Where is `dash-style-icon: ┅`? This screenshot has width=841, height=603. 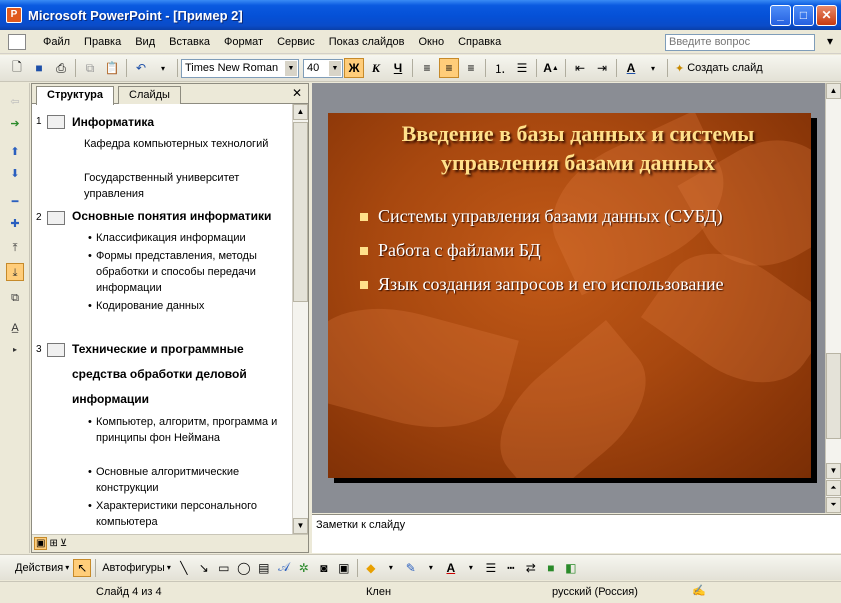
dash-style-icon: ┅ is located at coordinates (511, 568).